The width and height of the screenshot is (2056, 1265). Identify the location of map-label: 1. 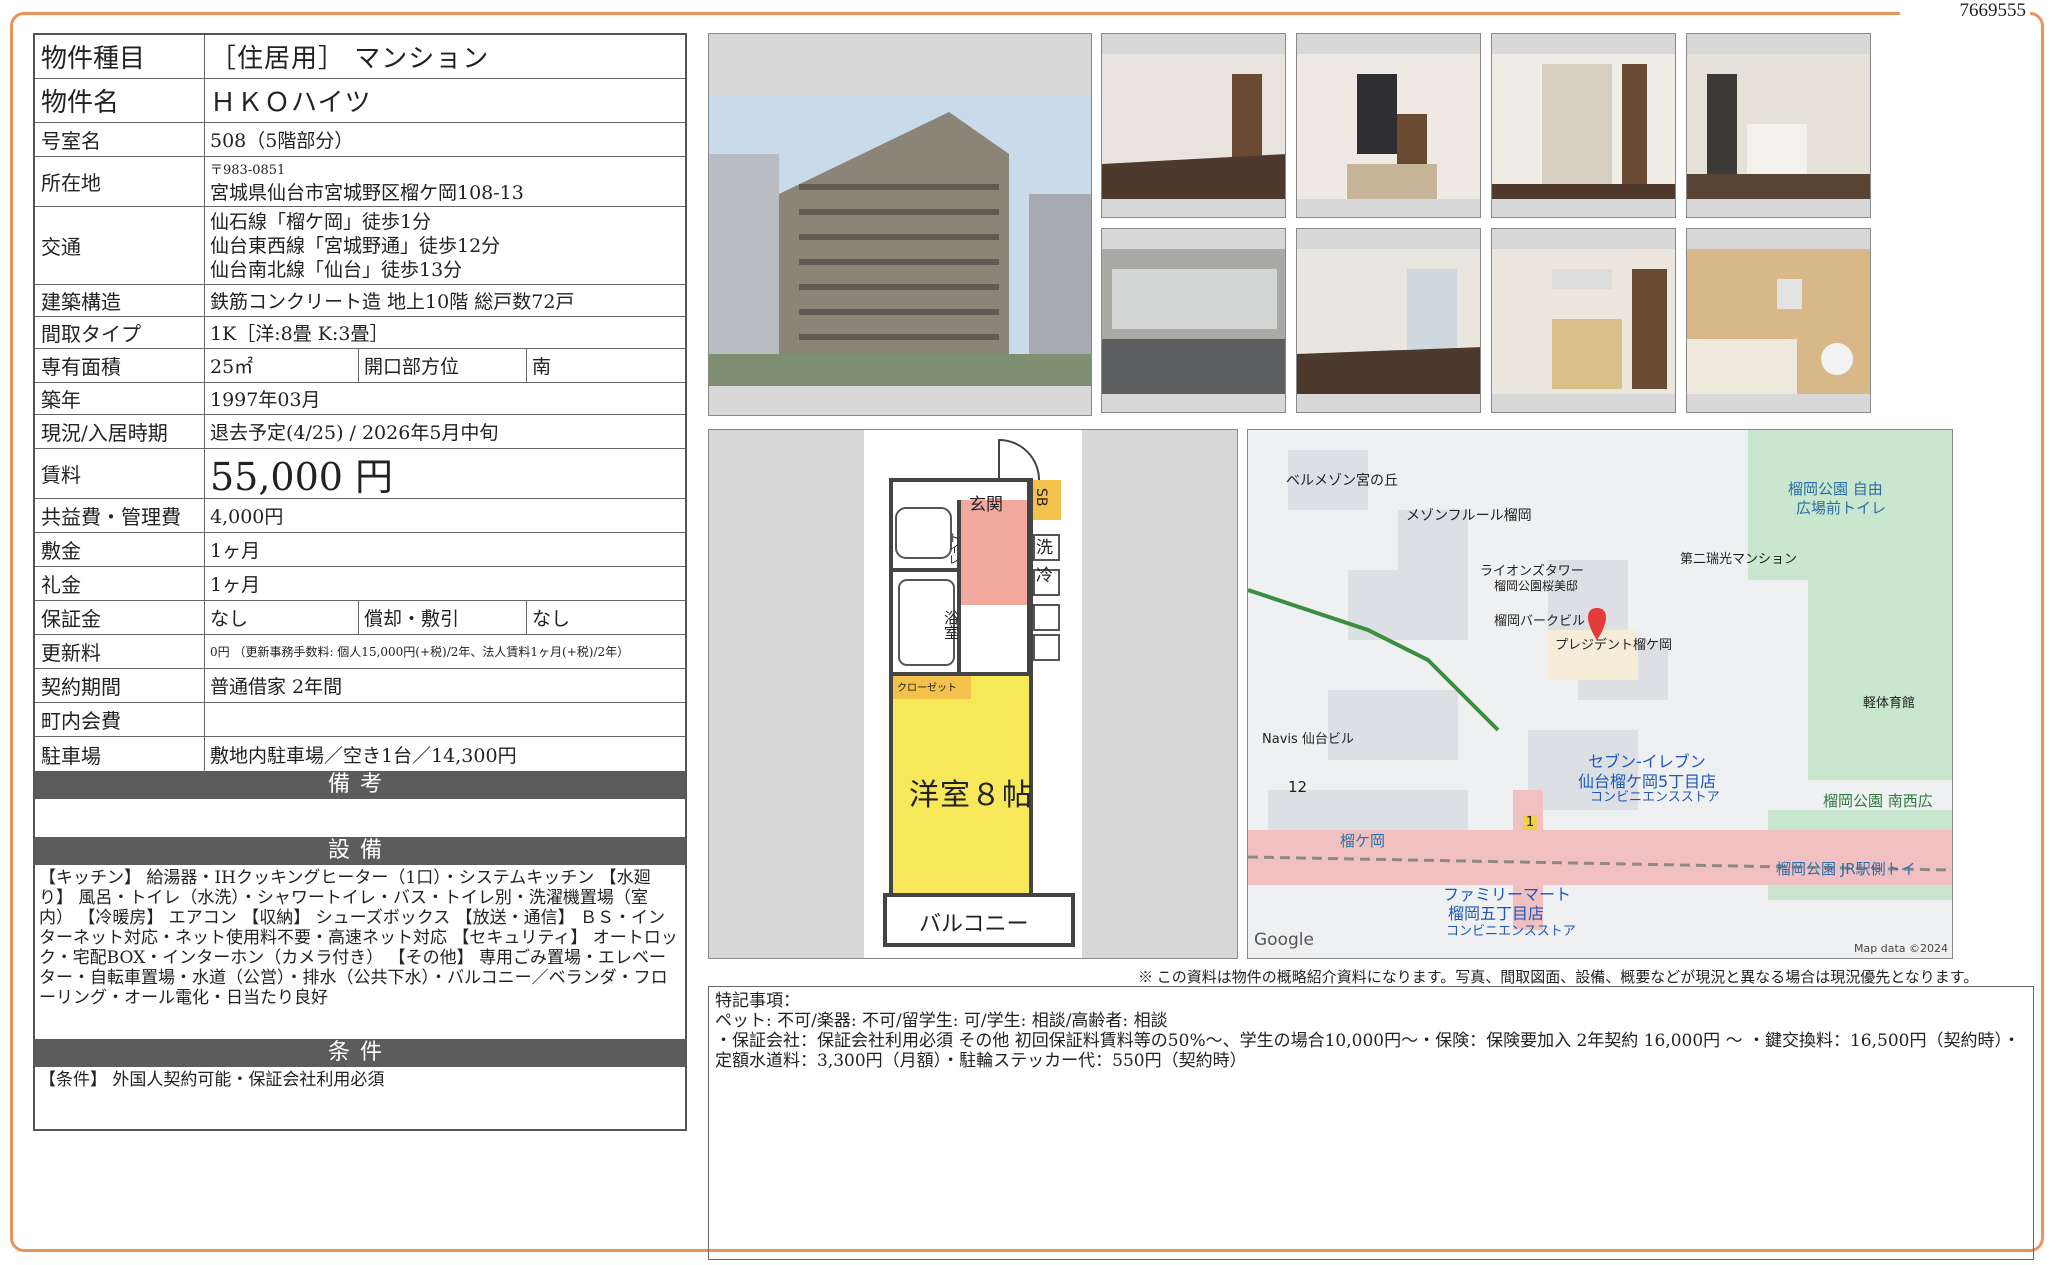
(1530, 822).